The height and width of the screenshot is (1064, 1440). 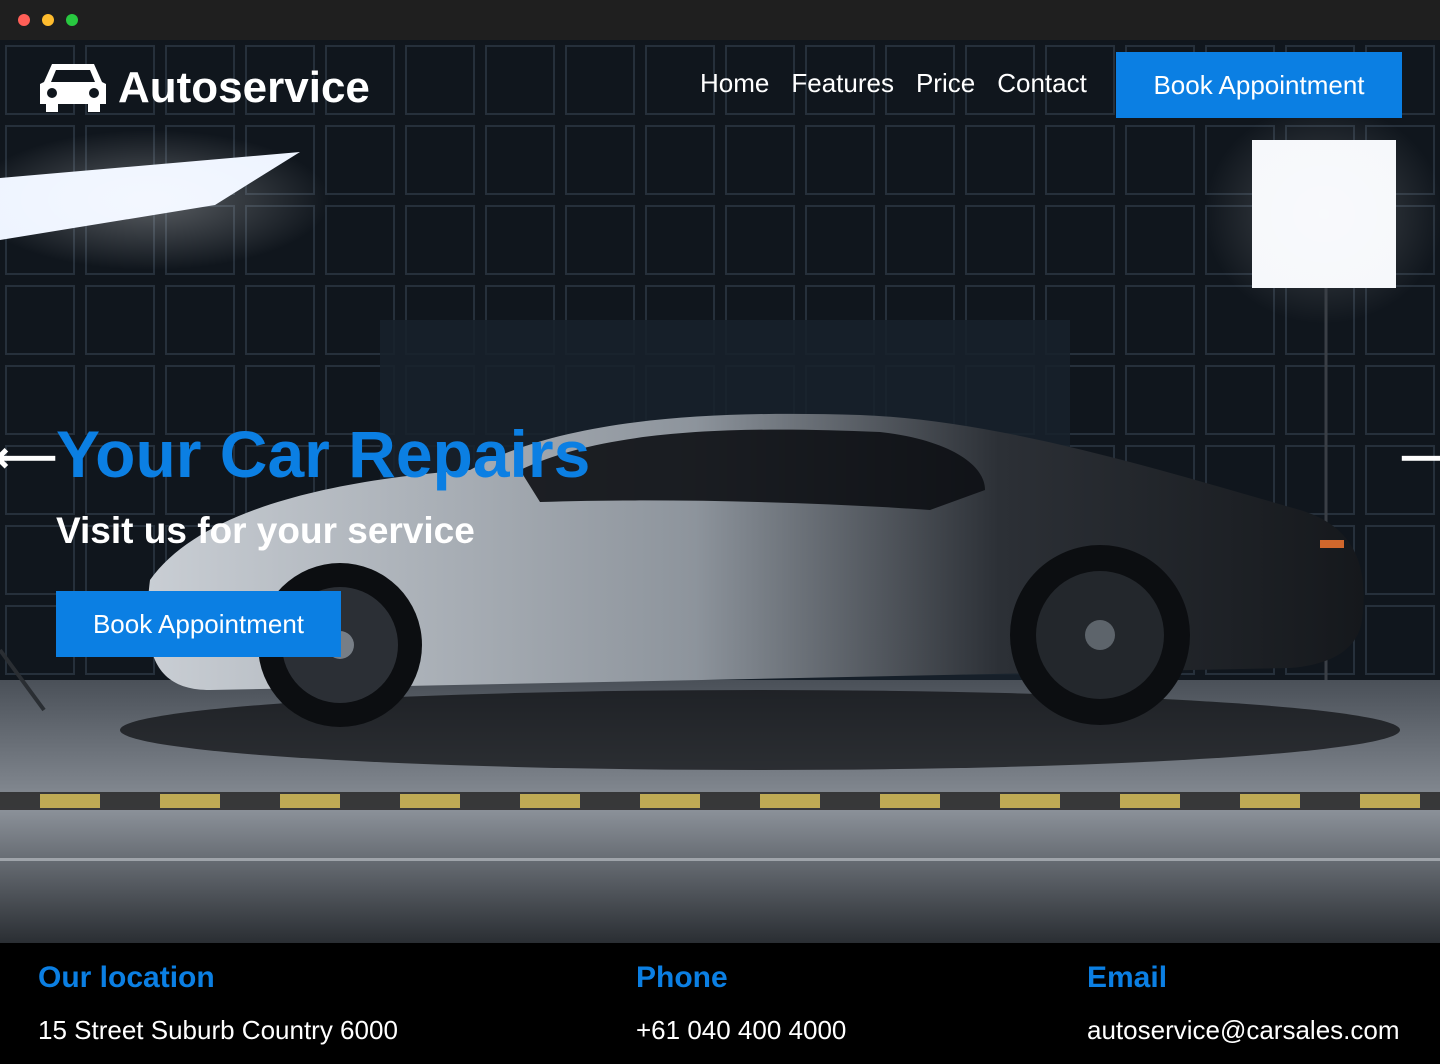 I want to click on phone-info: Phone +61 040 400 4000, so click(x=741, y=1003).